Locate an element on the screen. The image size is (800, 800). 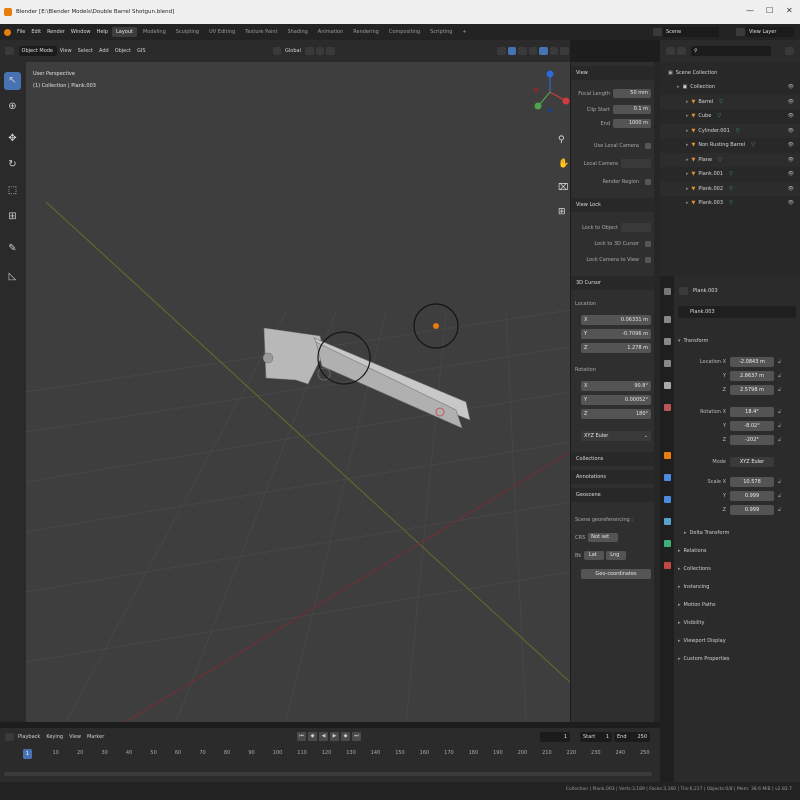
lock-to-cursor-checkbox: Lock to 3D Cursor is located at coordinates (613, 243).